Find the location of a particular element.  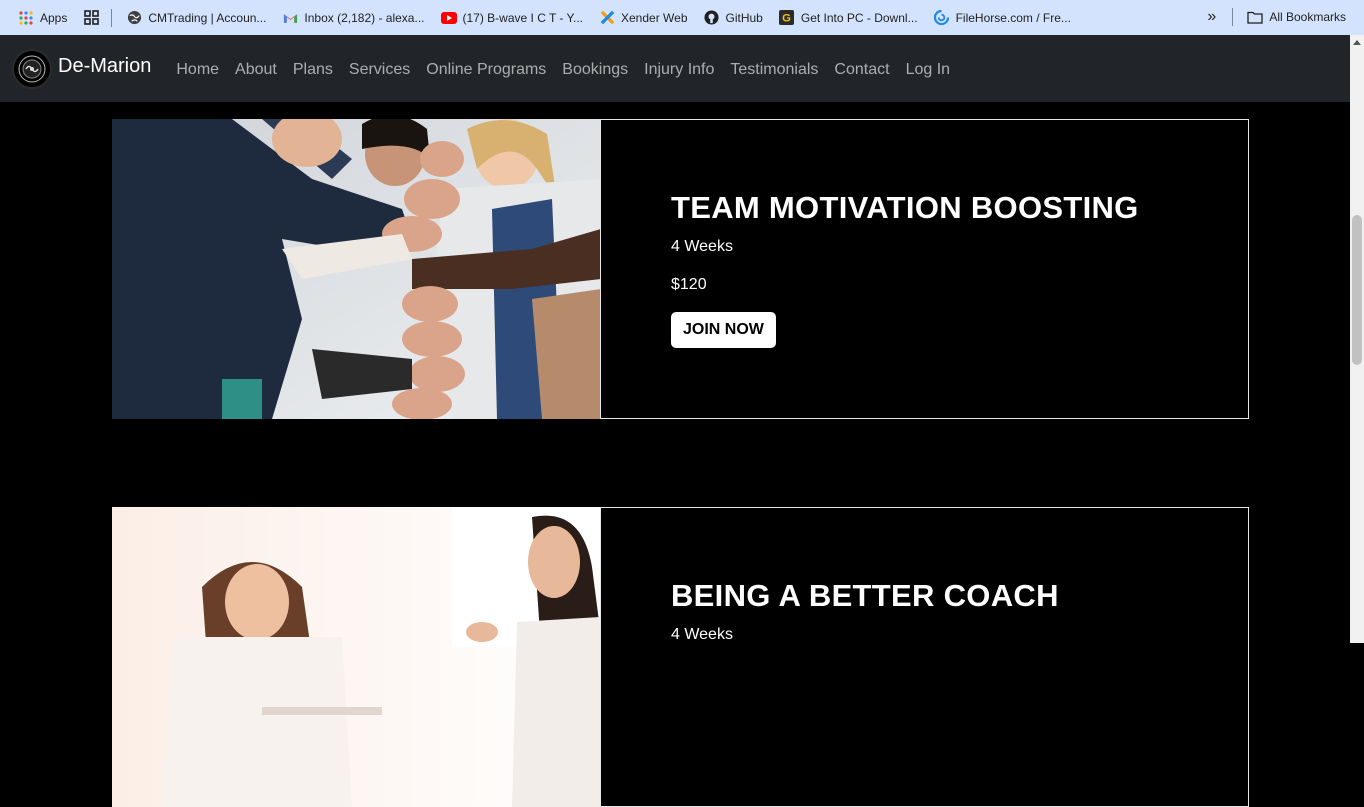

grid-icon is located at coordinates (91, 18).